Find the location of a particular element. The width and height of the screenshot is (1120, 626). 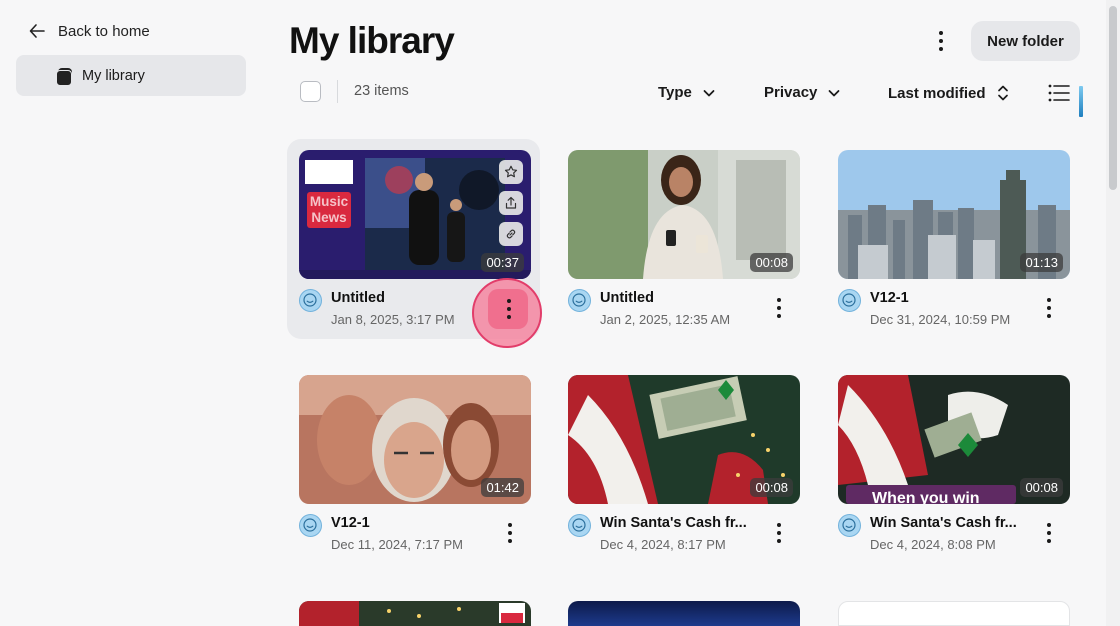

duration-badge: 01:13 is located at coordinates (1041, 262).